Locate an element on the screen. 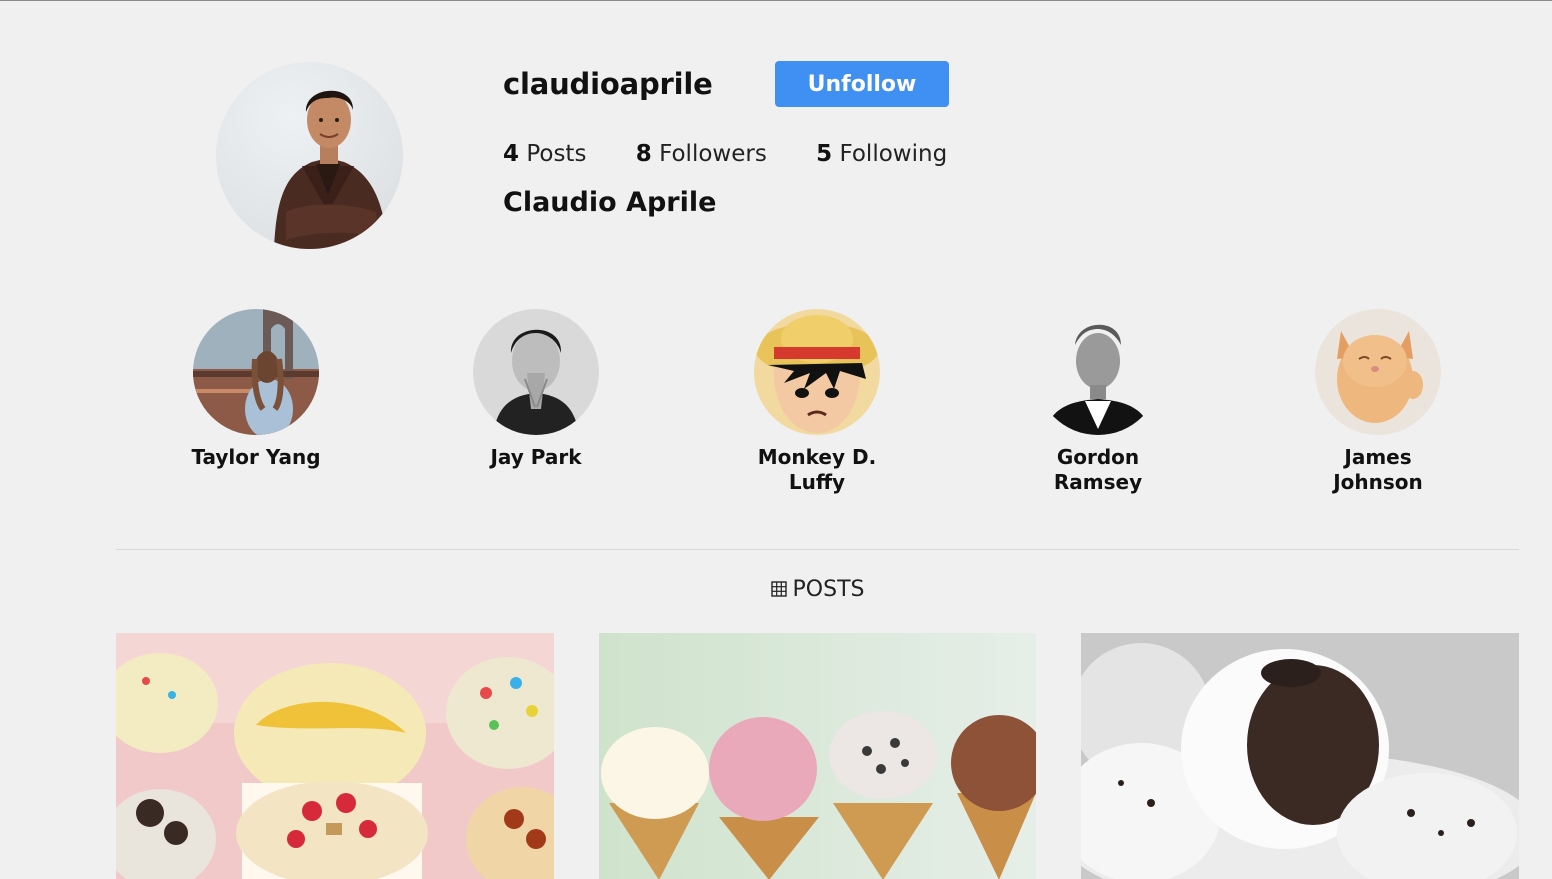 The width and height of the screenshot is (1552, 879). profile-avatar is located at coordinates (309, 155).